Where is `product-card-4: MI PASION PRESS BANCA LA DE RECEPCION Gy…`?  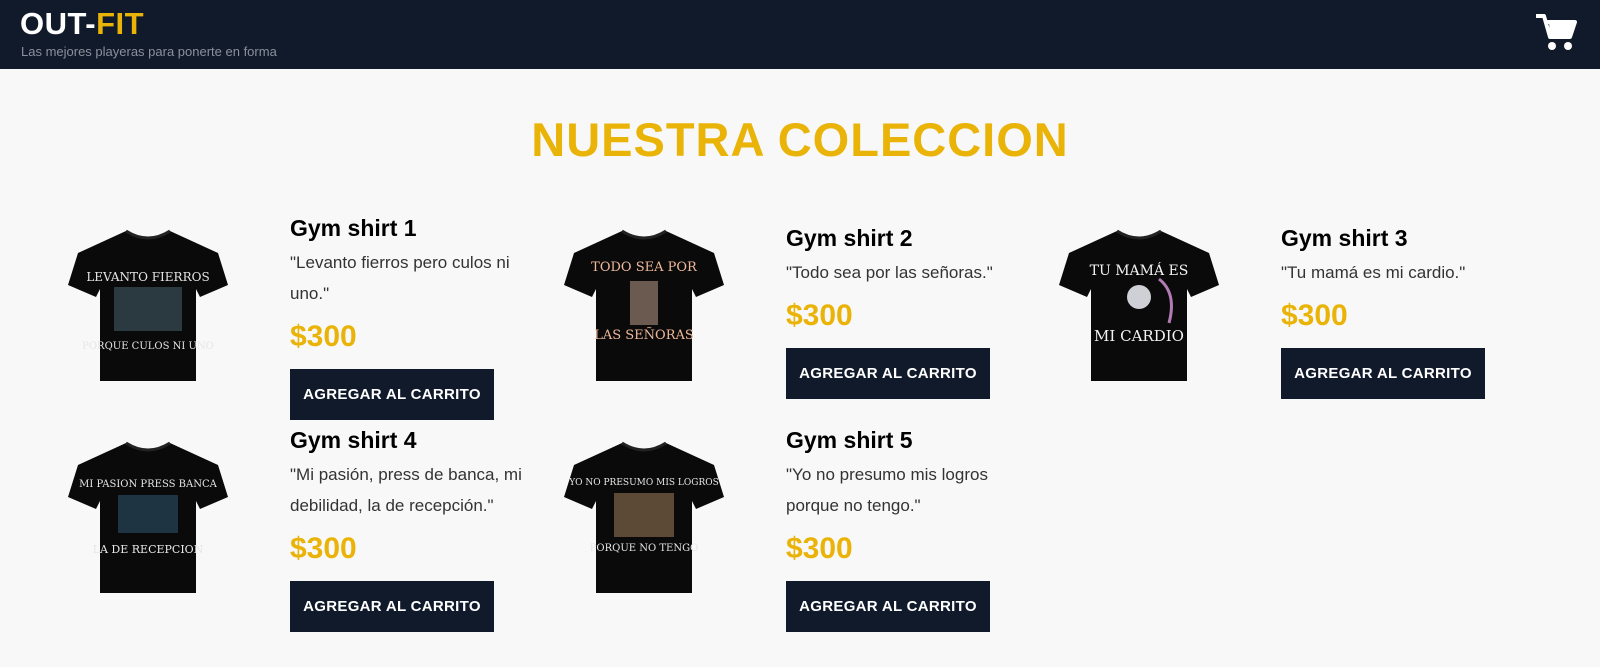
product-card-4: MI PASION PRESS BANCA LA DE RECEPCION Gy… is located at coordinates (303, 528).